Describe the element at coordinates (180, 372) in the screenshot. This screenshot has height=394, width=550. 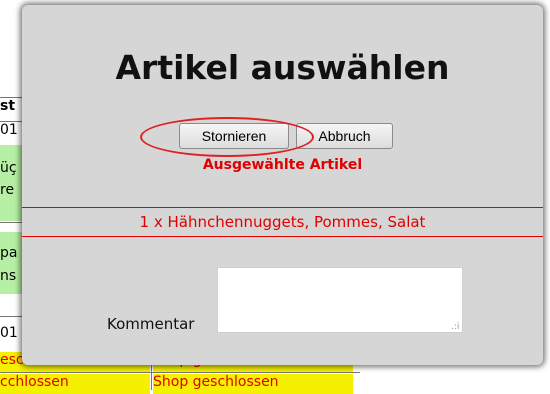
I see `grid-line` at that location.